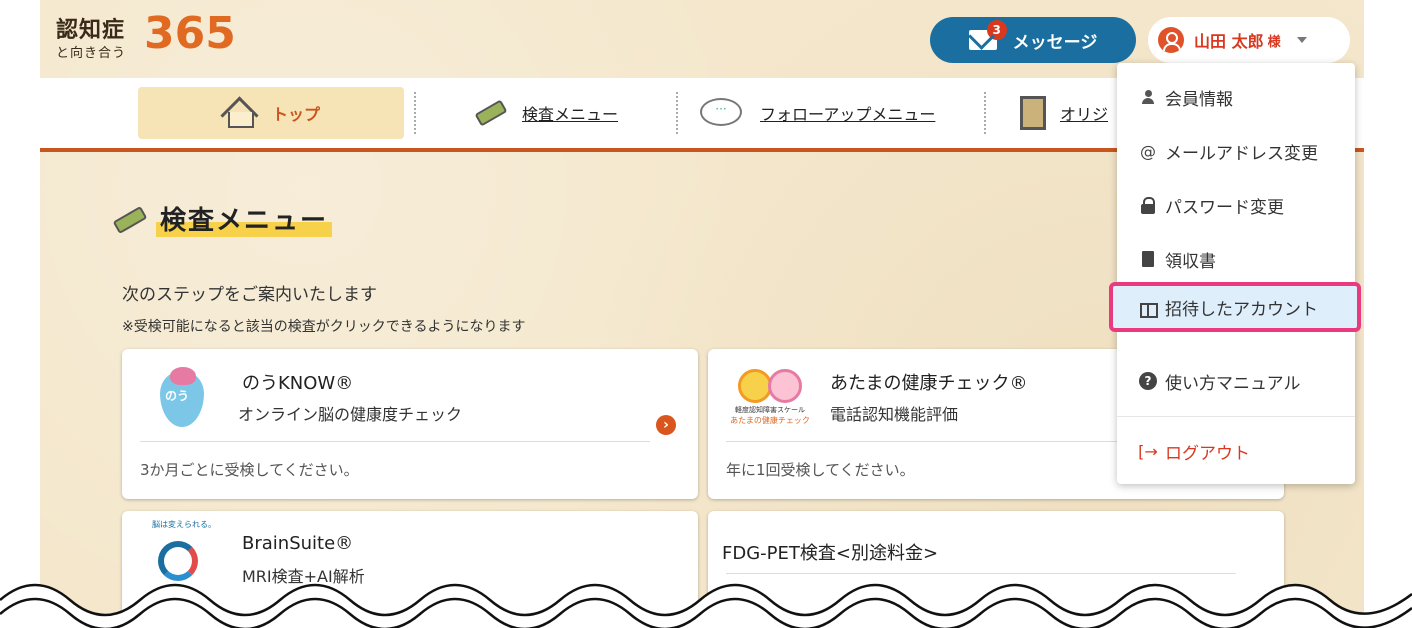 The height and width of the screenshot is (628, 1412). I want to click on nav-item-label: 検査メニュー, so click(570, 114).